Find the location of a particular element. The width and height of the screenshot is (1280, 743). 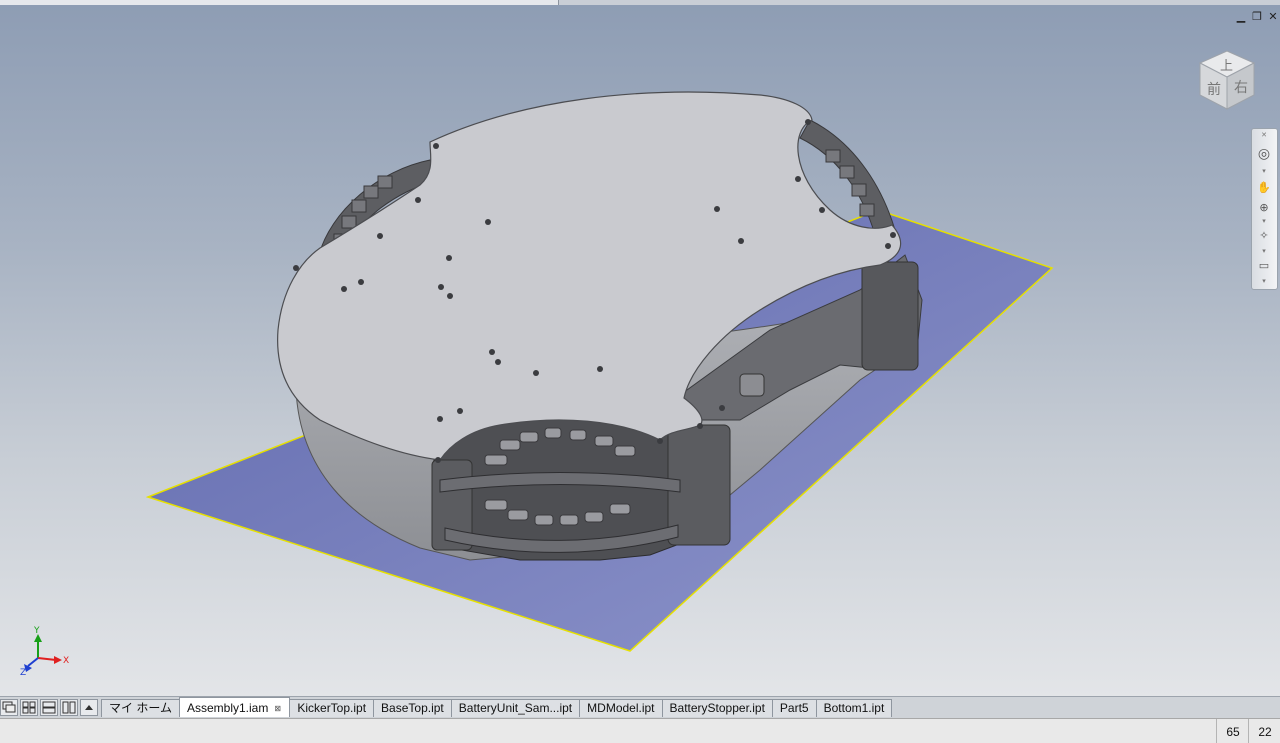

tab-batterystopper: BatteryStopper.ipt is located at coordinates (717, 708).